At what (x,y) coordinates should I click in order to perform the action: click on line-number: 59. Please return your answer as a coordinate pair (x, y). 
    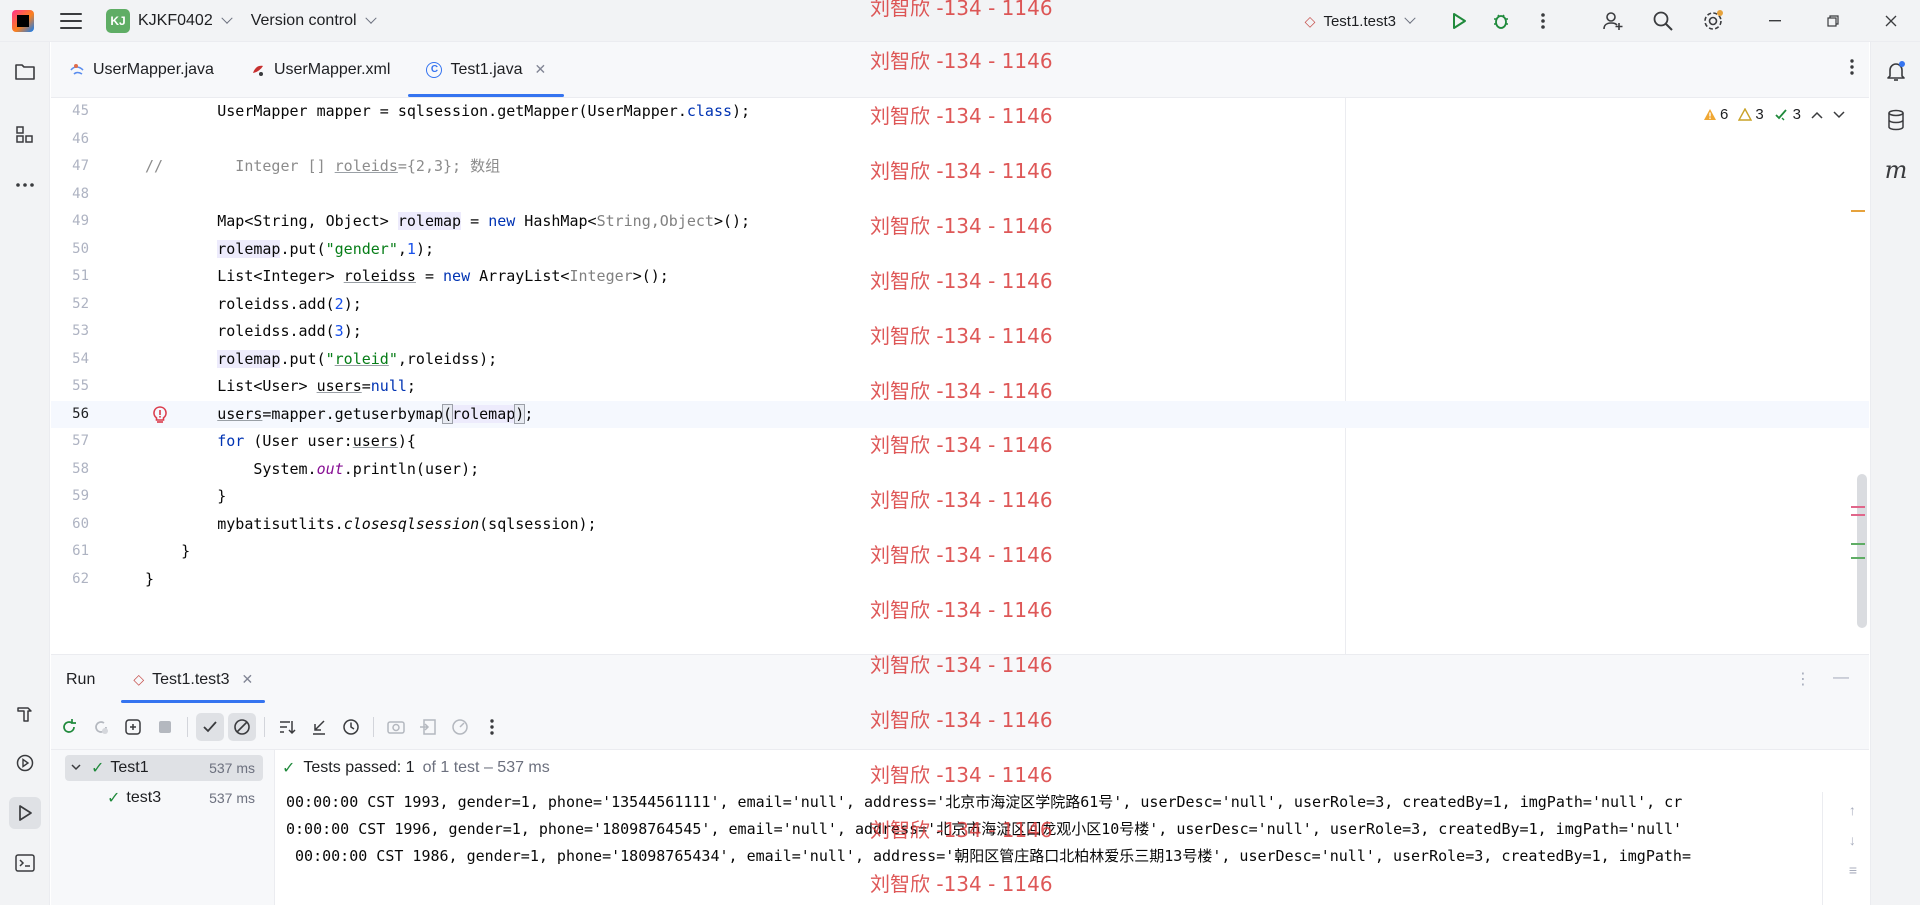
    Looking at the image, I should click on (70, 497).